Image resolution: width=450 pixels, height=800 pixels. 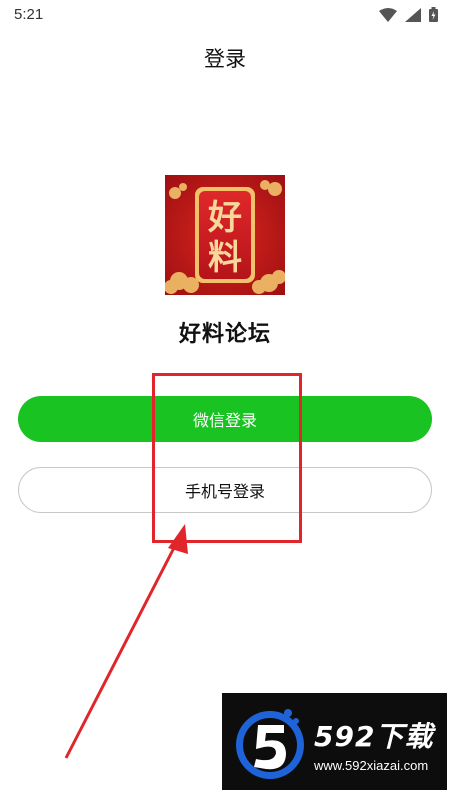 What do you see at coordinates (29, 14) in the screenshot?
I see `status-time: 5:21` at bounding box center [29, 14].